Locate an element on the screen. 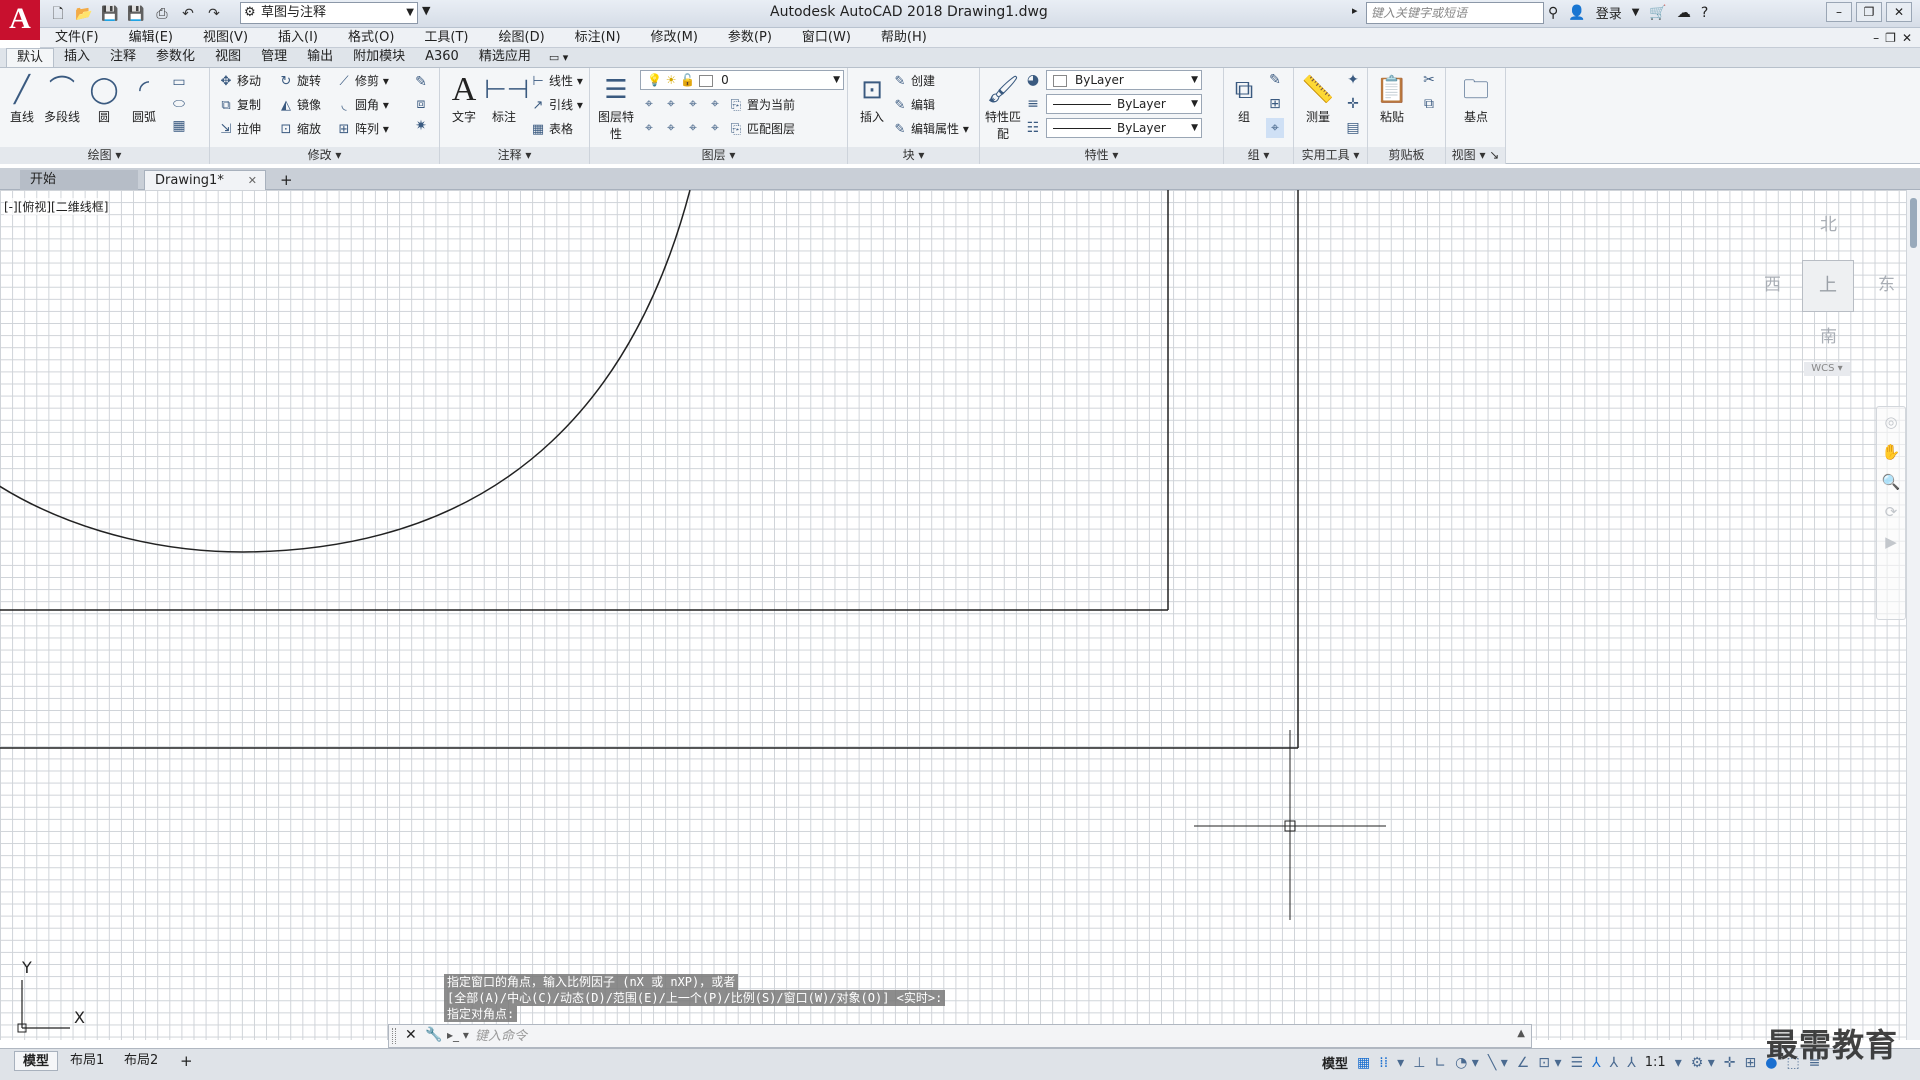 The image size is (1920, 1080). chevron-down-icon: ▾ is located at coordinates (1678, 1063).